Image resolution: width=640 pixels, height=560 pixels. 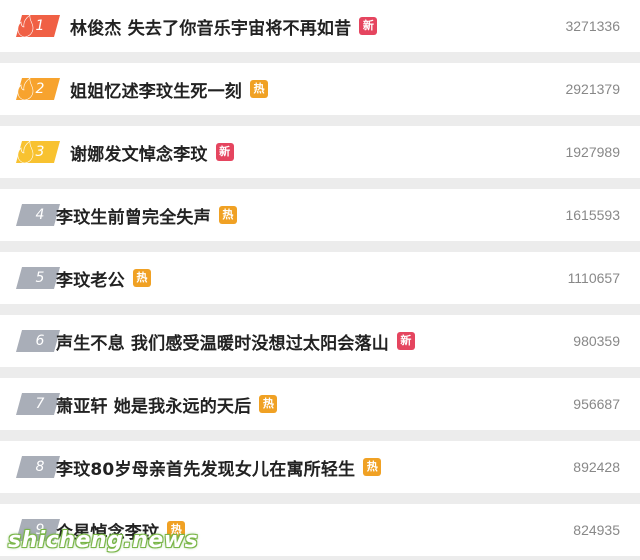 What do you see at coordinates (320, 152) in the screenshot?
I see `hot-search-row: 3 谢娜发文悼念李玟新 1927989` at bounding box center [320, 152].